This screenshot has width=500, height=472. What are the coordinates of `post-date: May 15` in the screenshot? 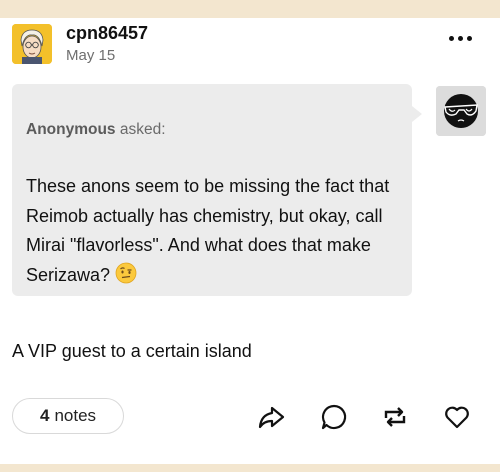 It's located at (90, 55).